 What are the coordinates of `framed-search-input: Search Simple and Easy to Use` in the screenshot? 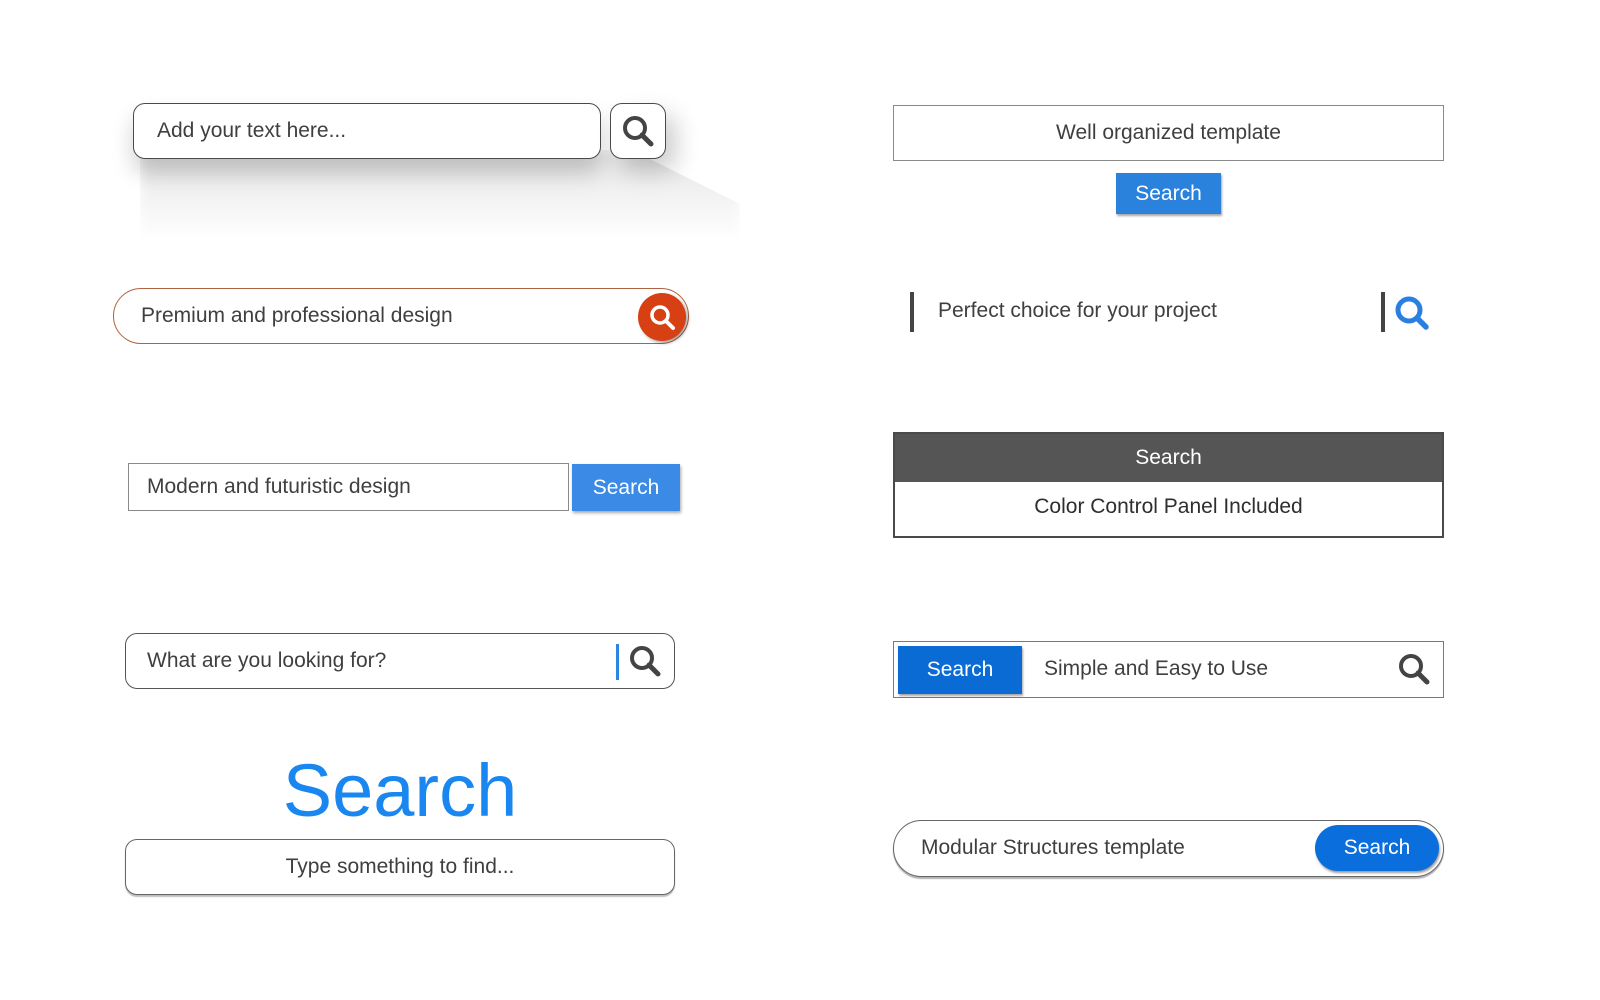 It's located at (1168, 669).